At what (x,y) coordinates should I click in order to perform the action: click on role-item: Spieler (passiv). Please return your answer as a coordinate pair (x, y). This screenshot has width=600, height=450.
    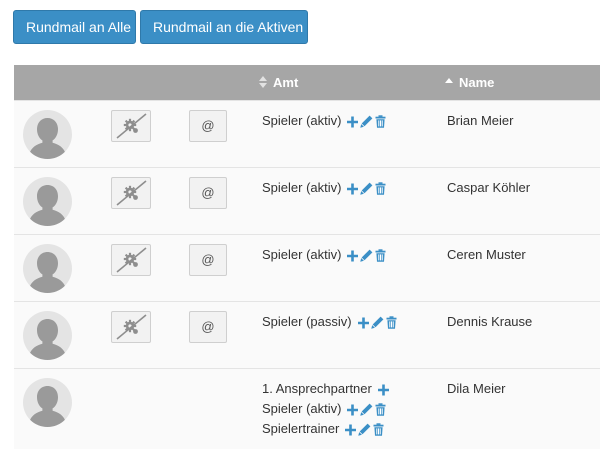
    Looking at the image, I should click on (329, 322).